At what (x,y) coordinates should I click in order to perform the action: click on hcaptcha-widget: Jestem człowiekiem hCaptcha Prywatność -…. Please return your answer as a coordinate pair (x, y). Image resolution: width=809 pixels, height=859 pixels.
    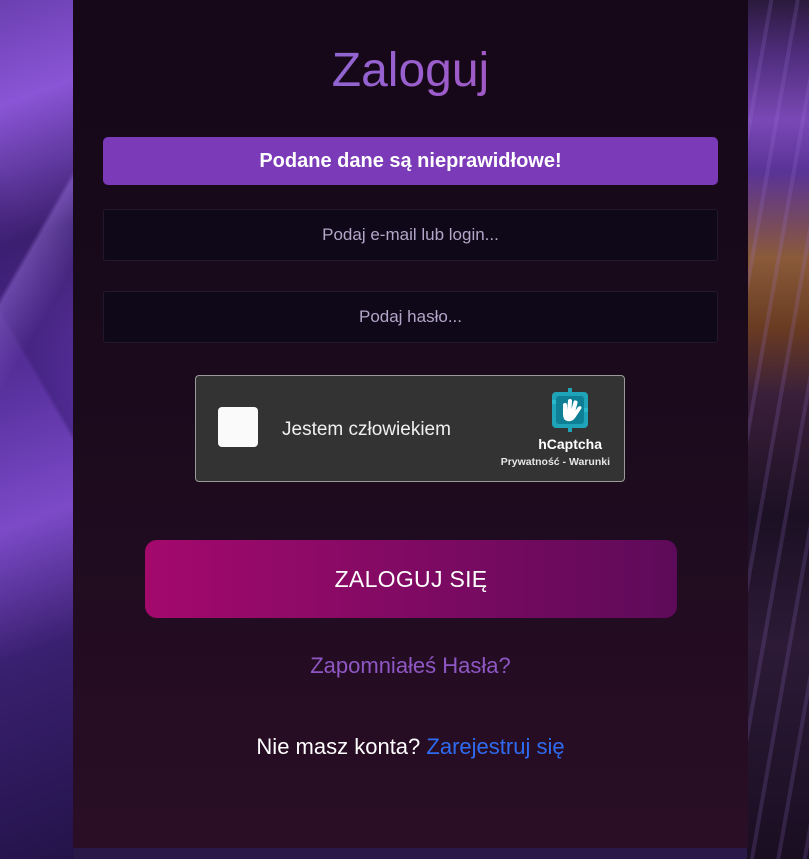
    Looking at the image, I should click on (410, 428).